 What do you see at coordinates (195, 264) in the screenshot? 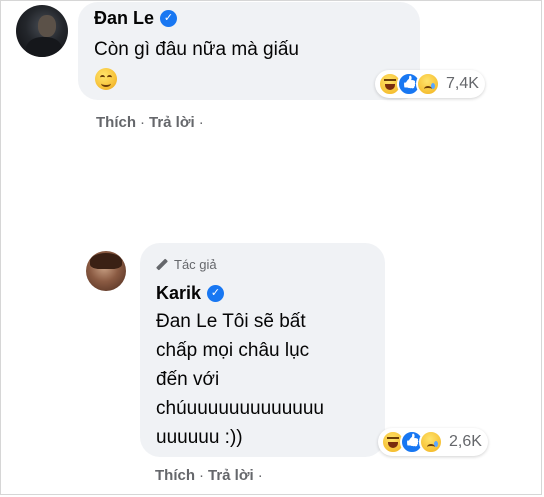
I see `author-badge-label: Tác giả` at bounding box center [195, 264].